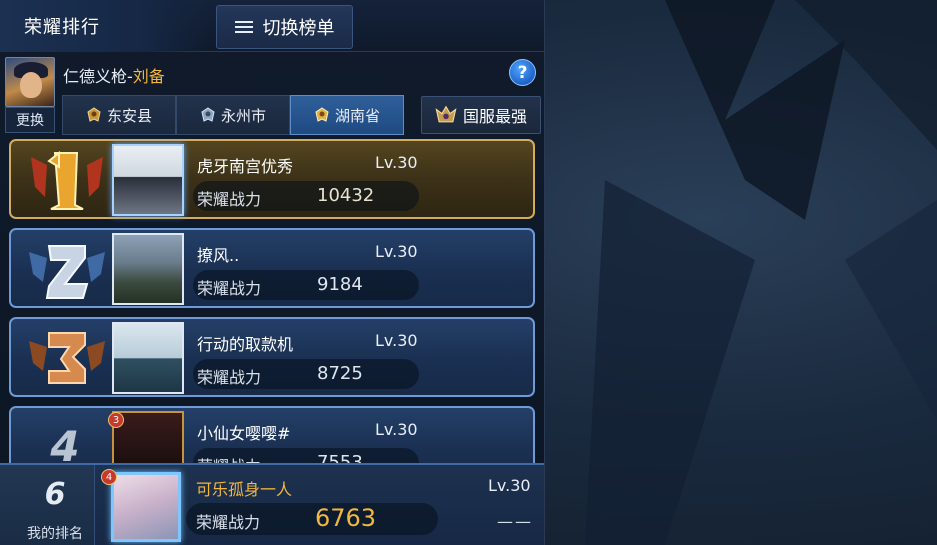 This screenshot has width=937, height=545. I want to click on my-player-level: Lv.30, so click(509, 485).